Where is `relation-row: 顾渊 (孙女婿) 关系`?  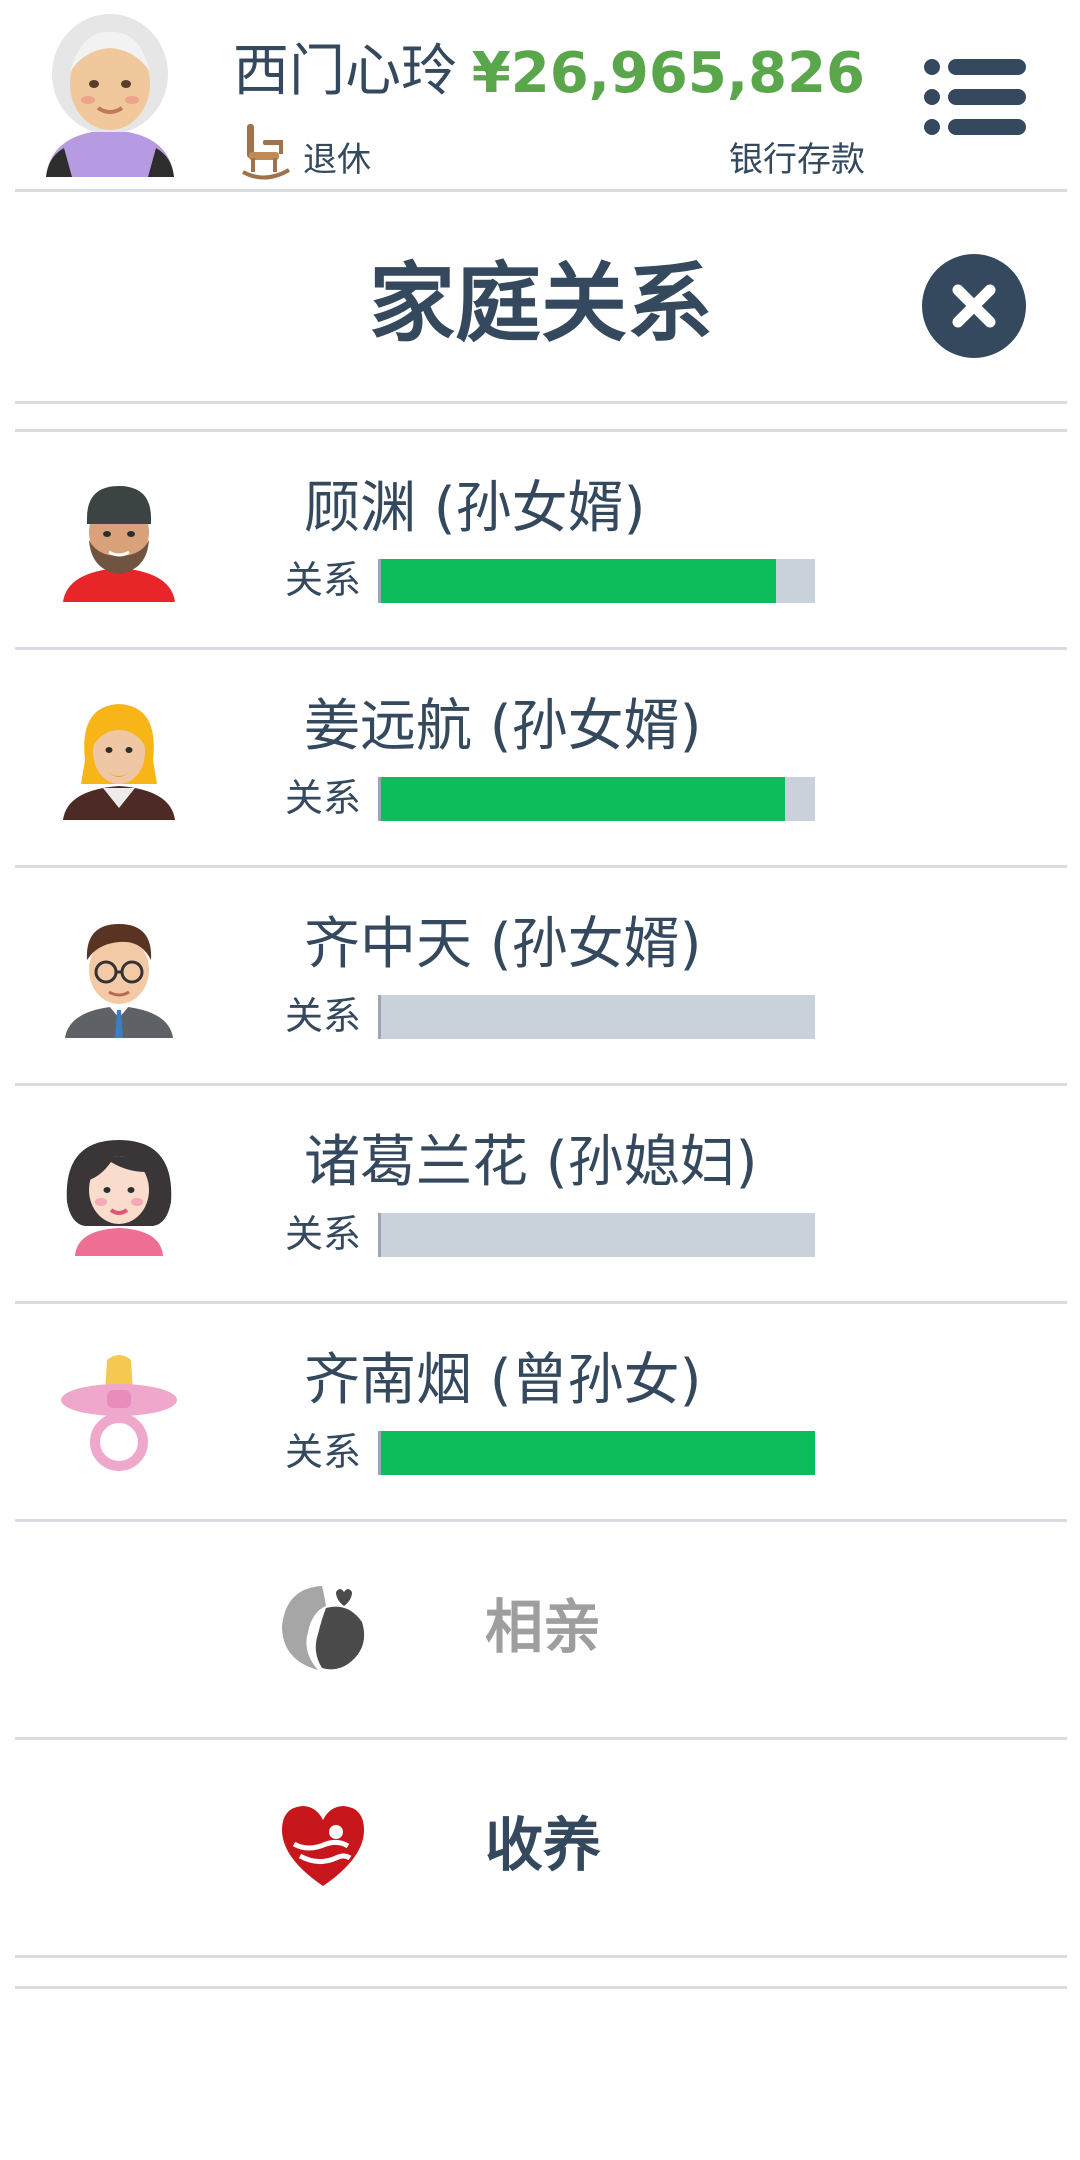 relation-row: 顾渊 (孙女婿) 关系 is located at coordinates (541, 541).